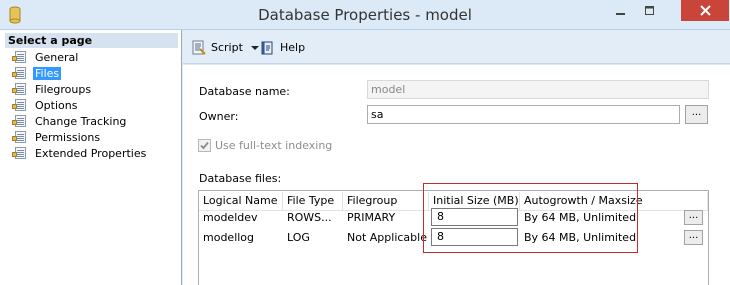 The width and height of the screenshot is (730, 285). I want to click on script-label: Script, so click(227, 47).